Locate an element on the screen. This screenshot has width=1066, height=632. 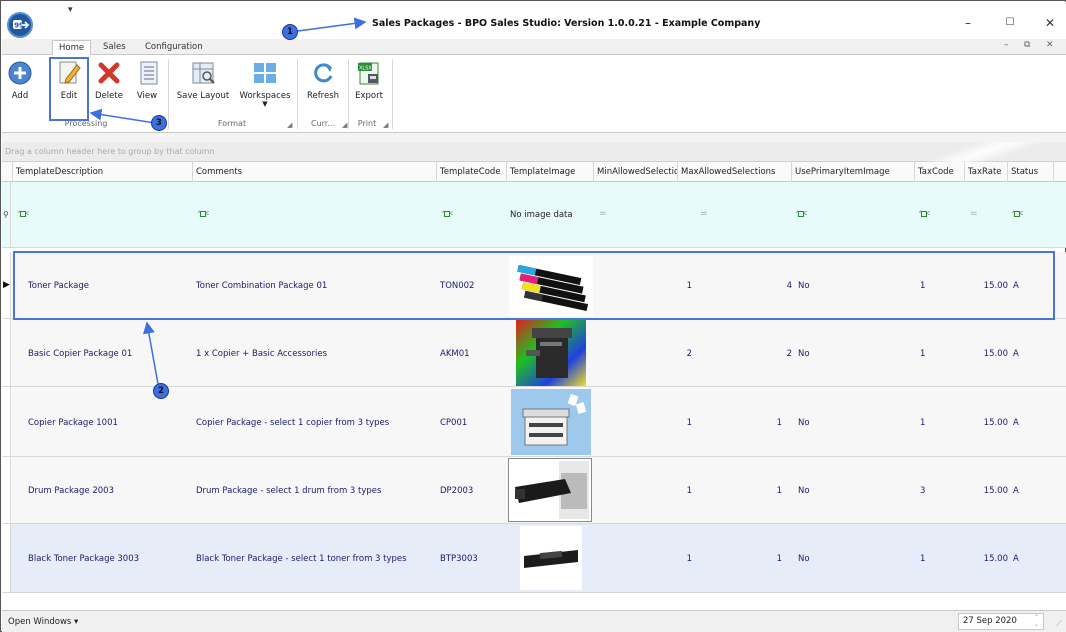
annotation-badge-3: 3 is located at coordinates (159, 123).